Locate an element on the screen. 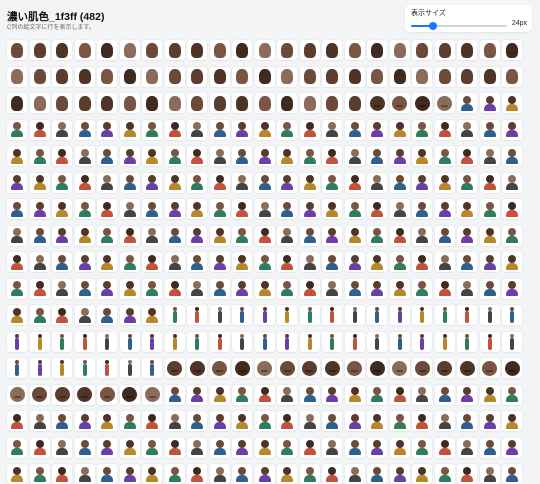  size-slider is located at coordinates (459, 26).